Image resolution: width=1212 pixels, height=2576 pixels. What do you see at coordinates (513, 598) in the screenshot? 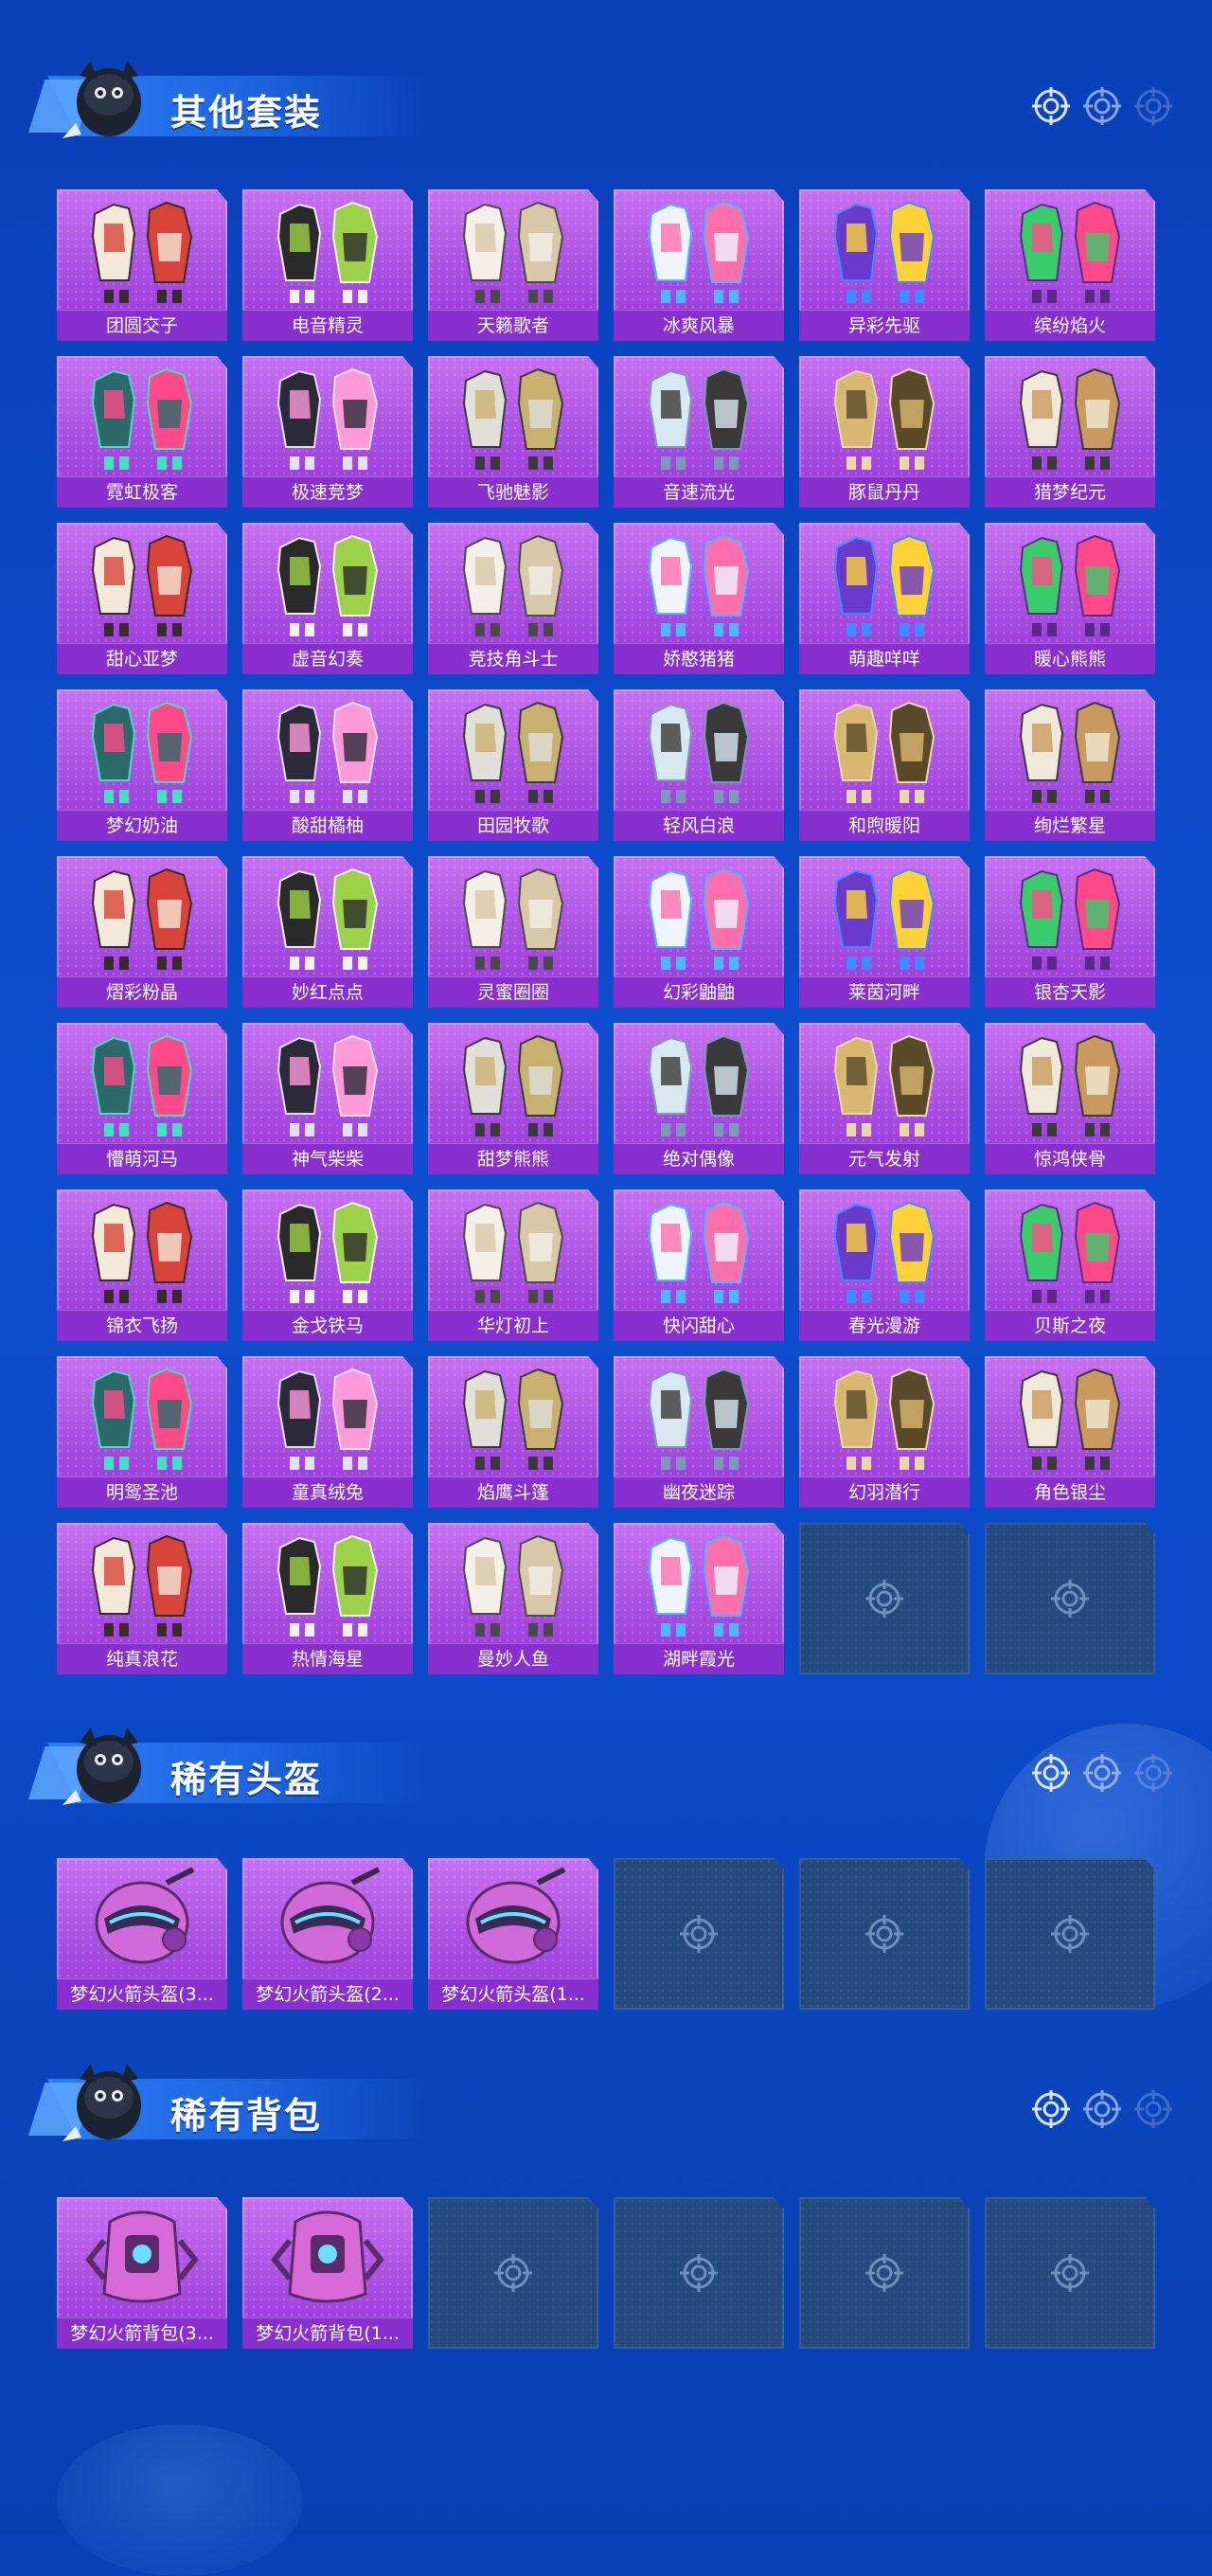
I see `item-card: 竞技角斗士` at bounding box center [513, 598].